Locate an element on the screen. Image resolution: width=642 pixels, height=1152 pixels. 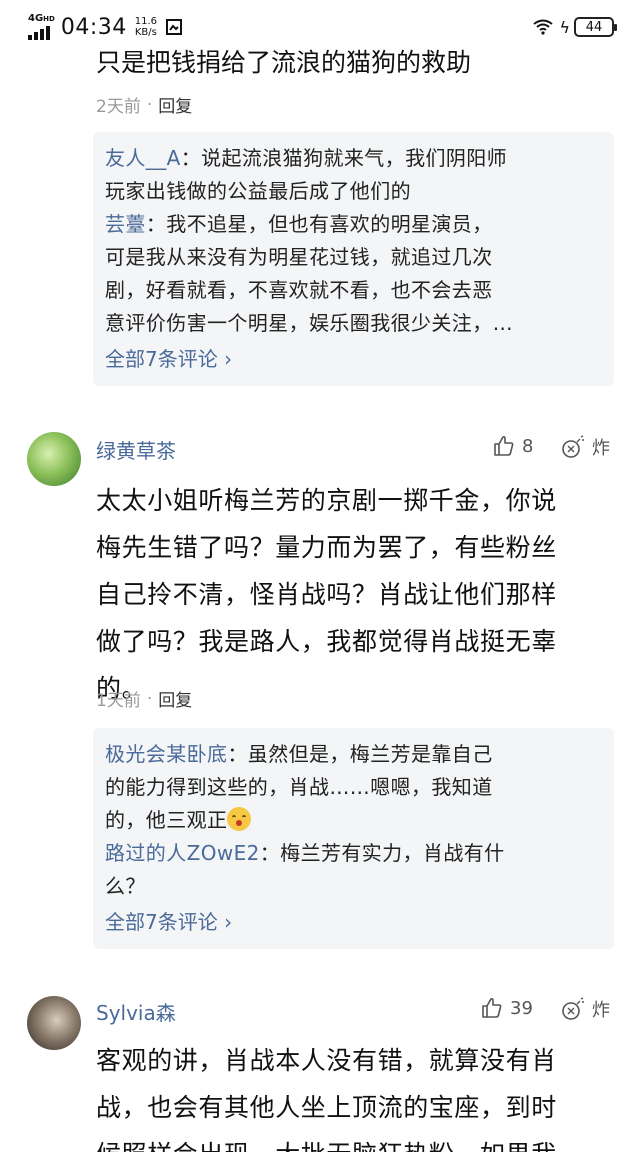
reply-line: 友人__A：说起流浪猫狗就来气，我们阴阳师 is located at coordinates (353, 158).